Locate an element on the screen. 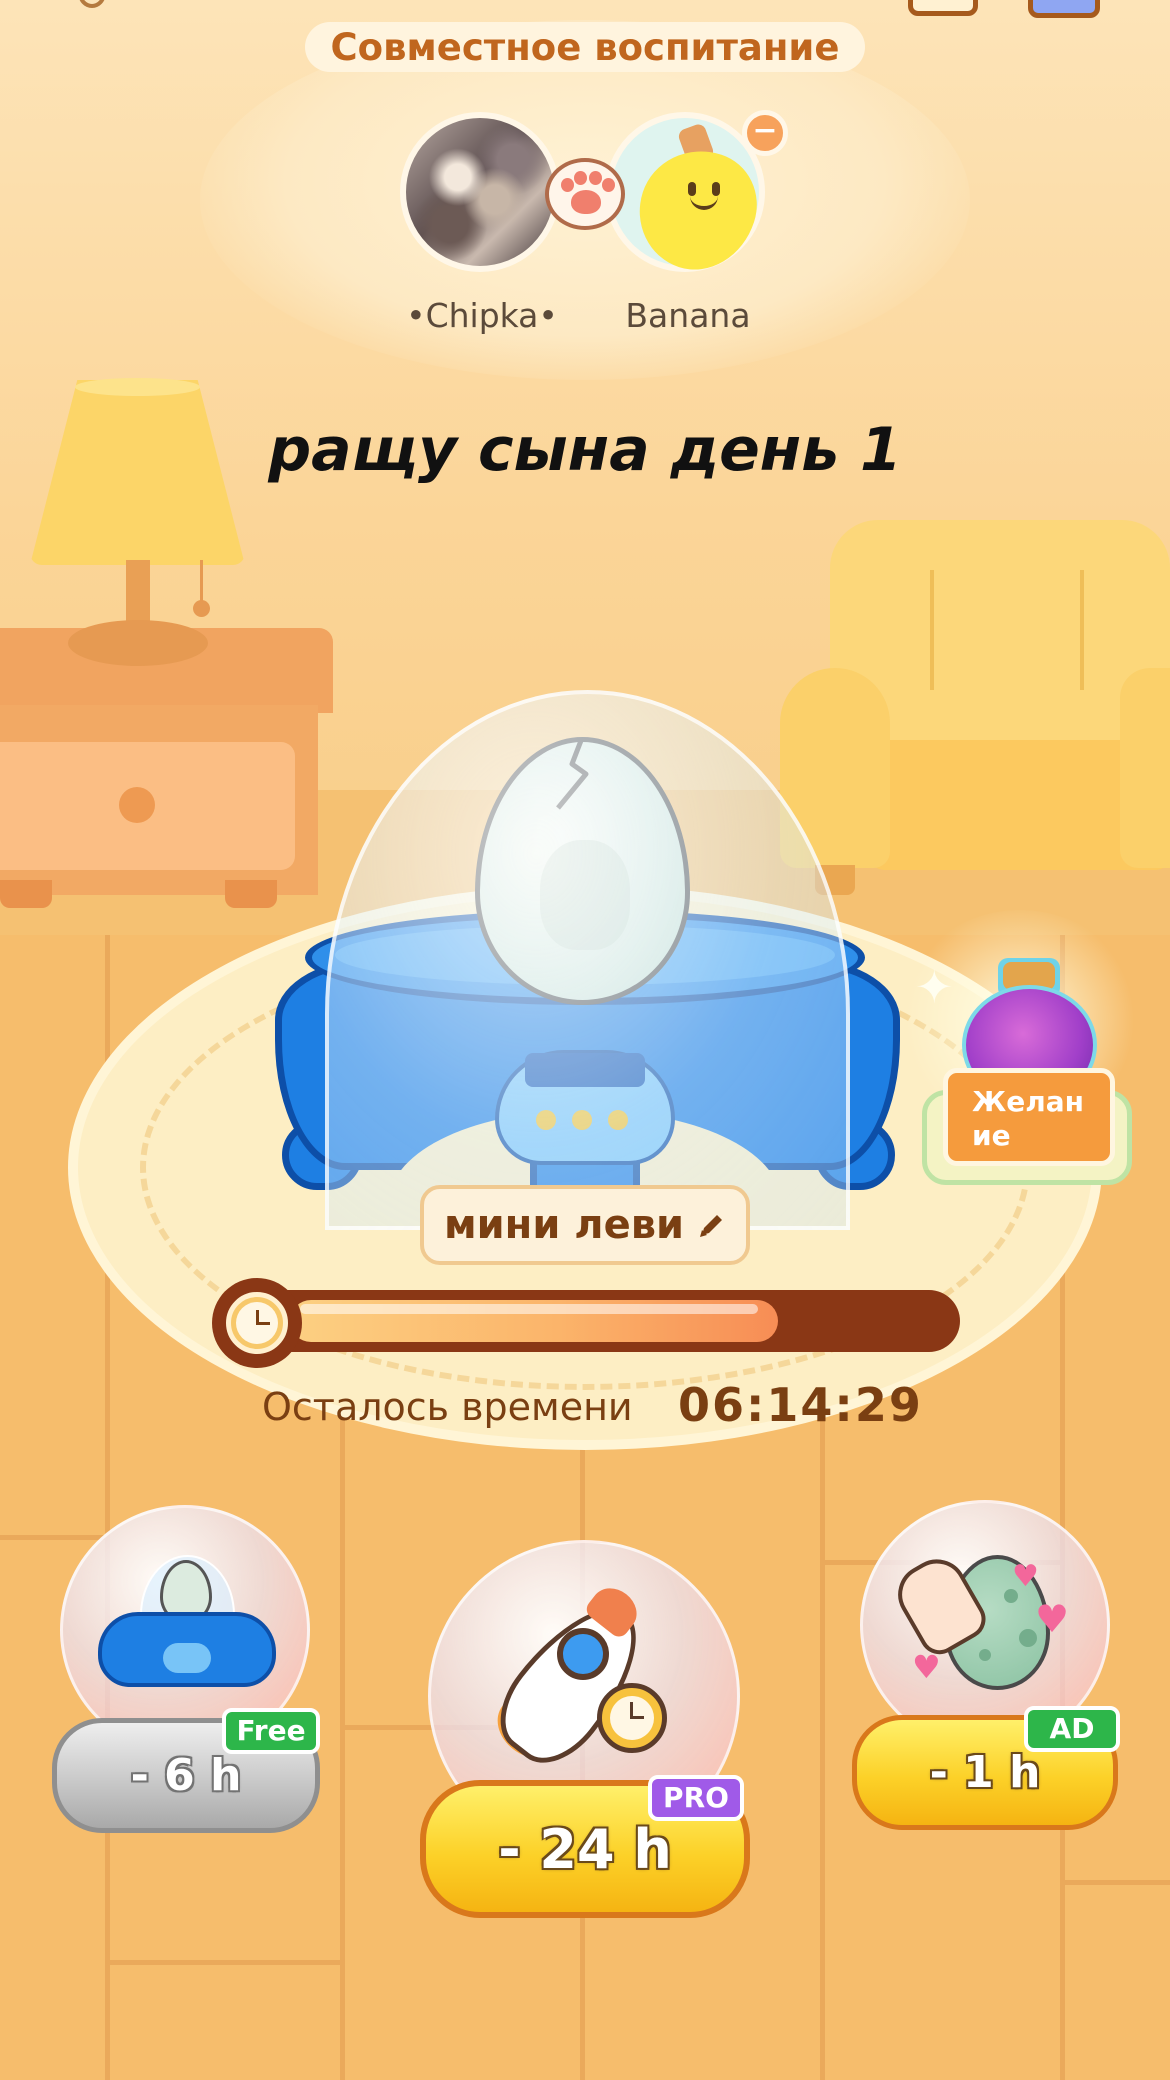  minus-icon: − is located at coordinates (765, 133).